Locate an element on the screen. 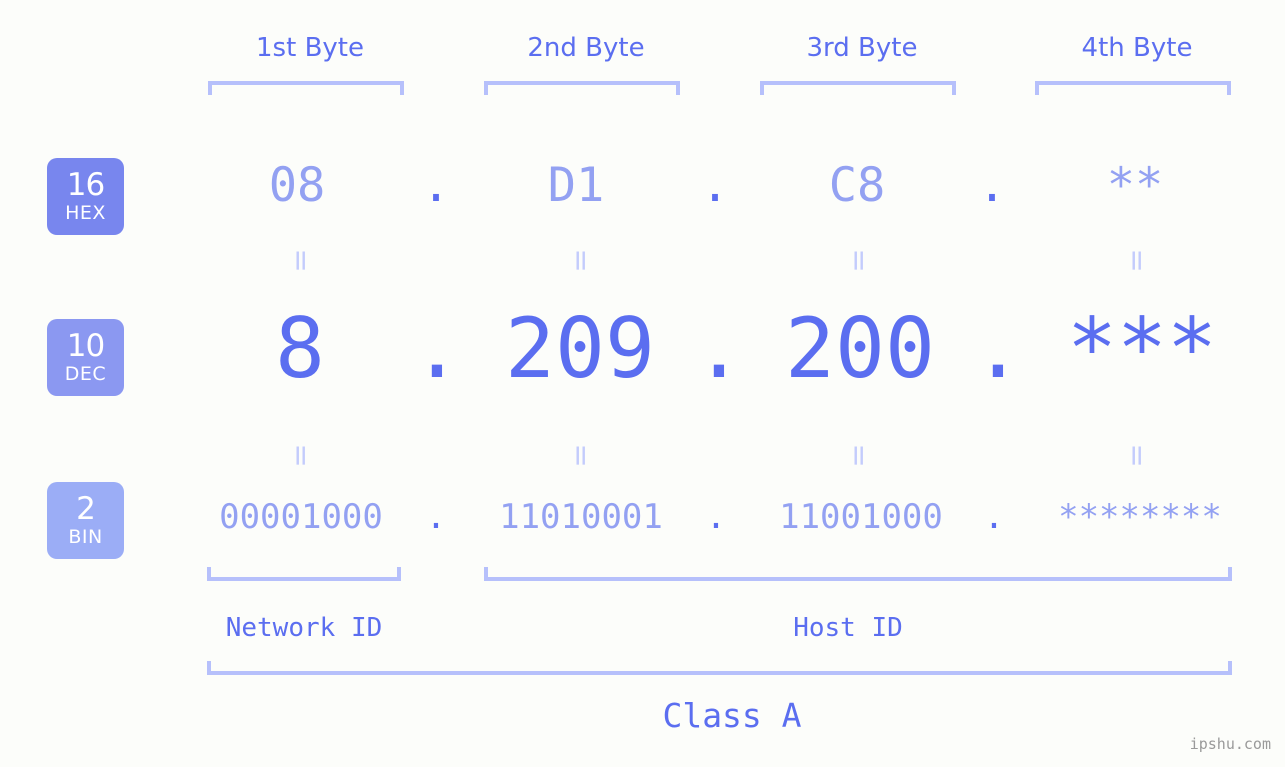  equals-mark-hex-dec-2: = is located at coordinates (581, 259).